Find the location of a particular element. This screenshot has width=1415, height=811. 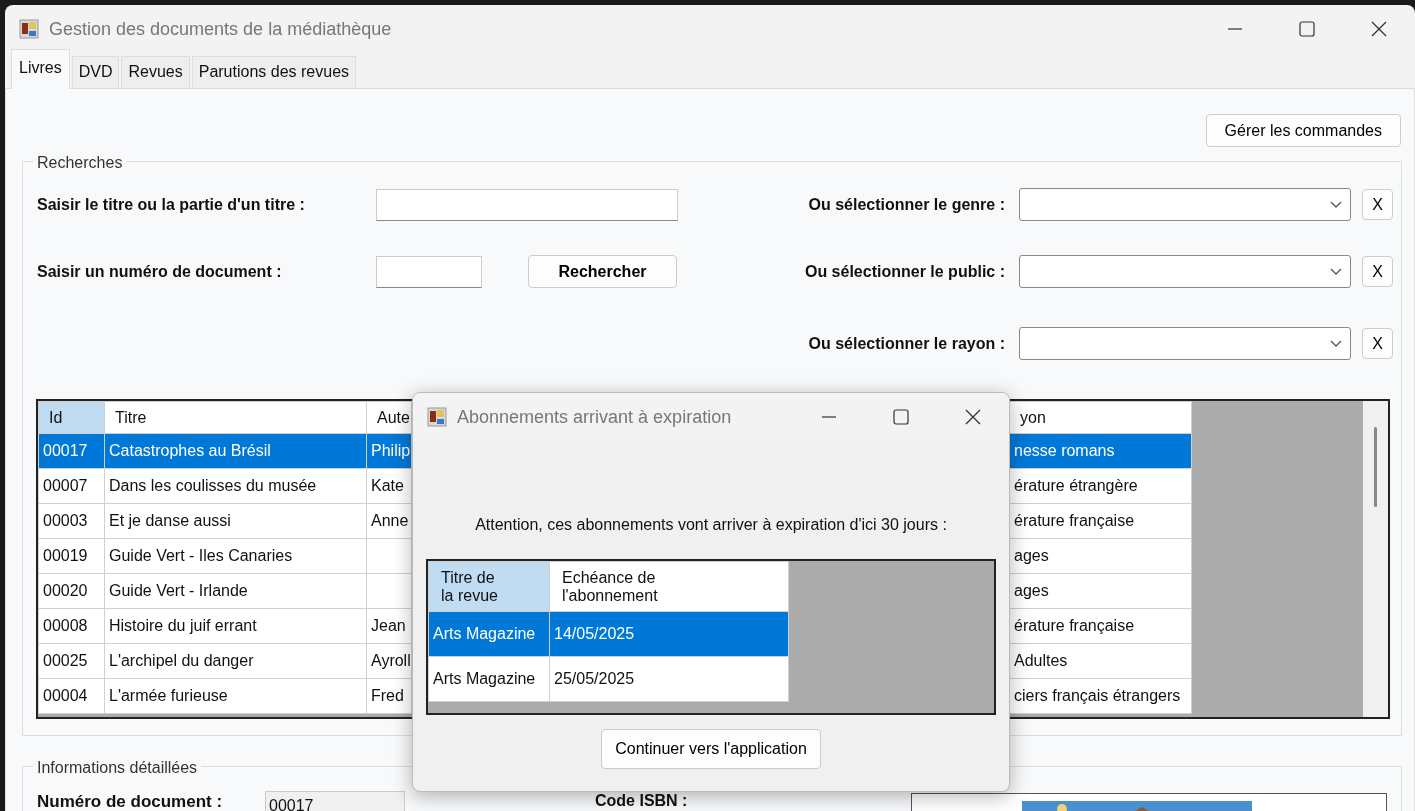

column-header: yon is located at coordinates (1100, 417).